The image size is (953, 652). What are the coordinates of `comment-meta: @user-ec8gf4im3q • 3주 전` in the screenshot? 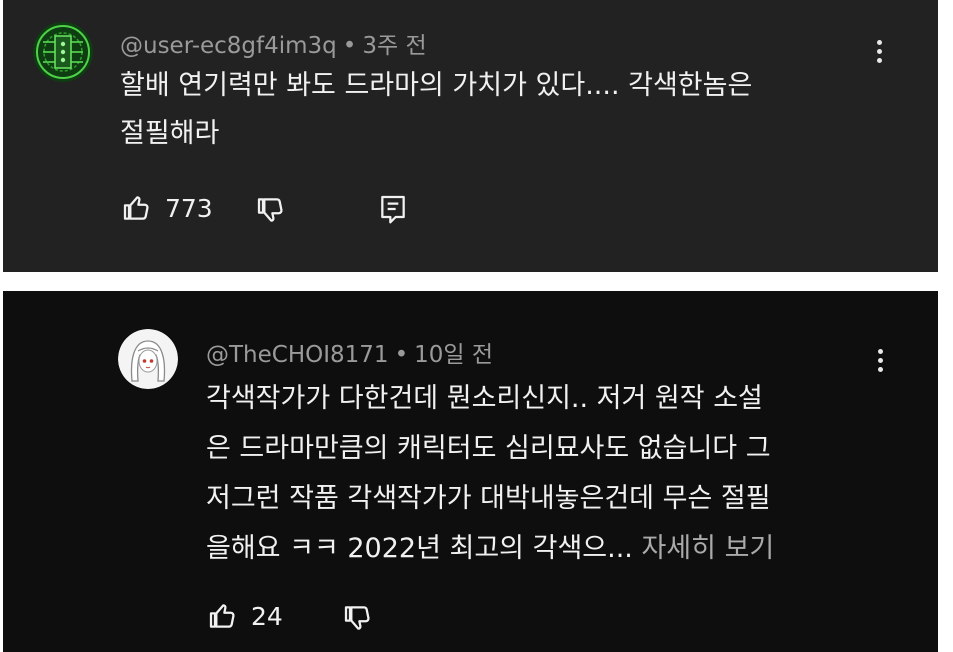 It's located at (273, 43).